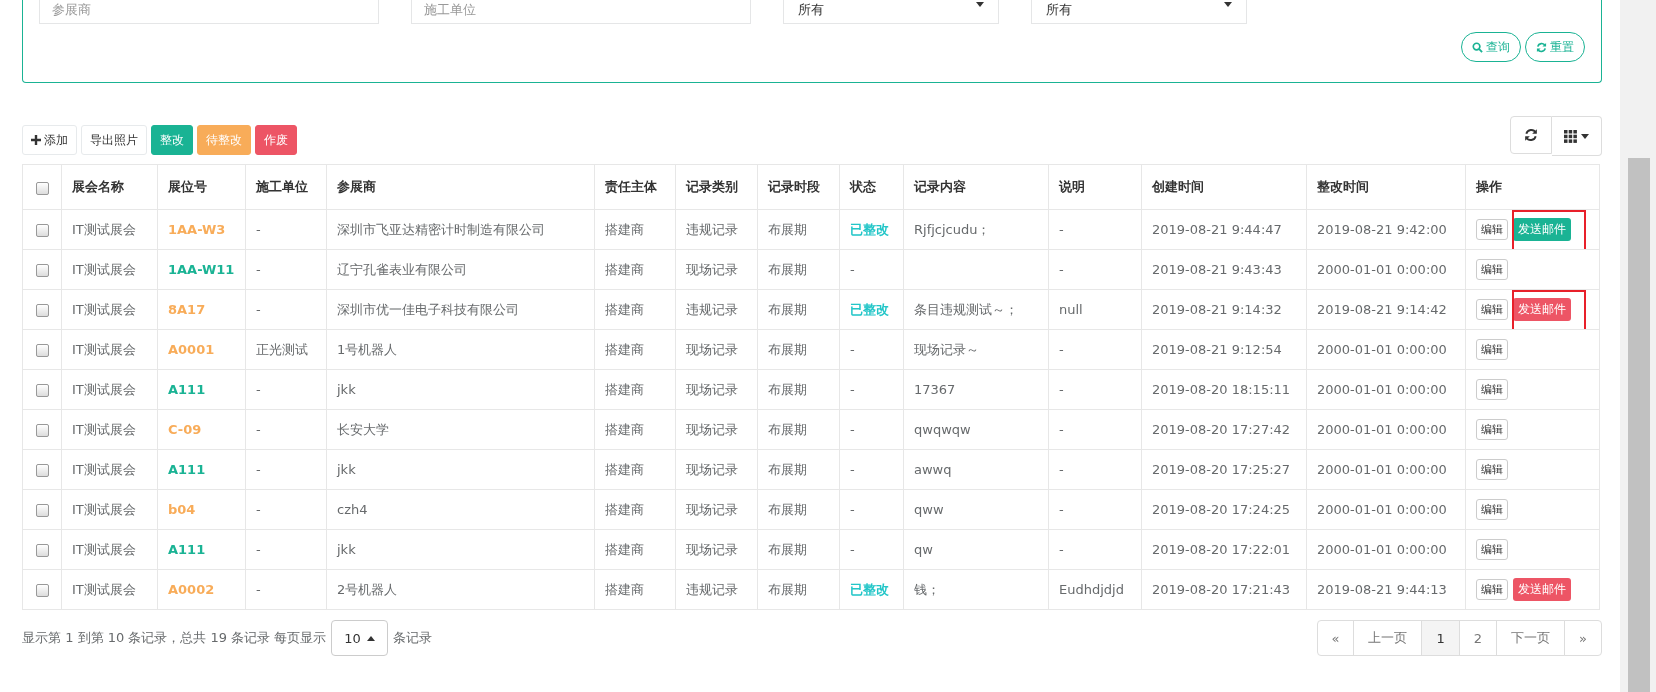  I want to click on column-header: 状态, so click(863, 186).